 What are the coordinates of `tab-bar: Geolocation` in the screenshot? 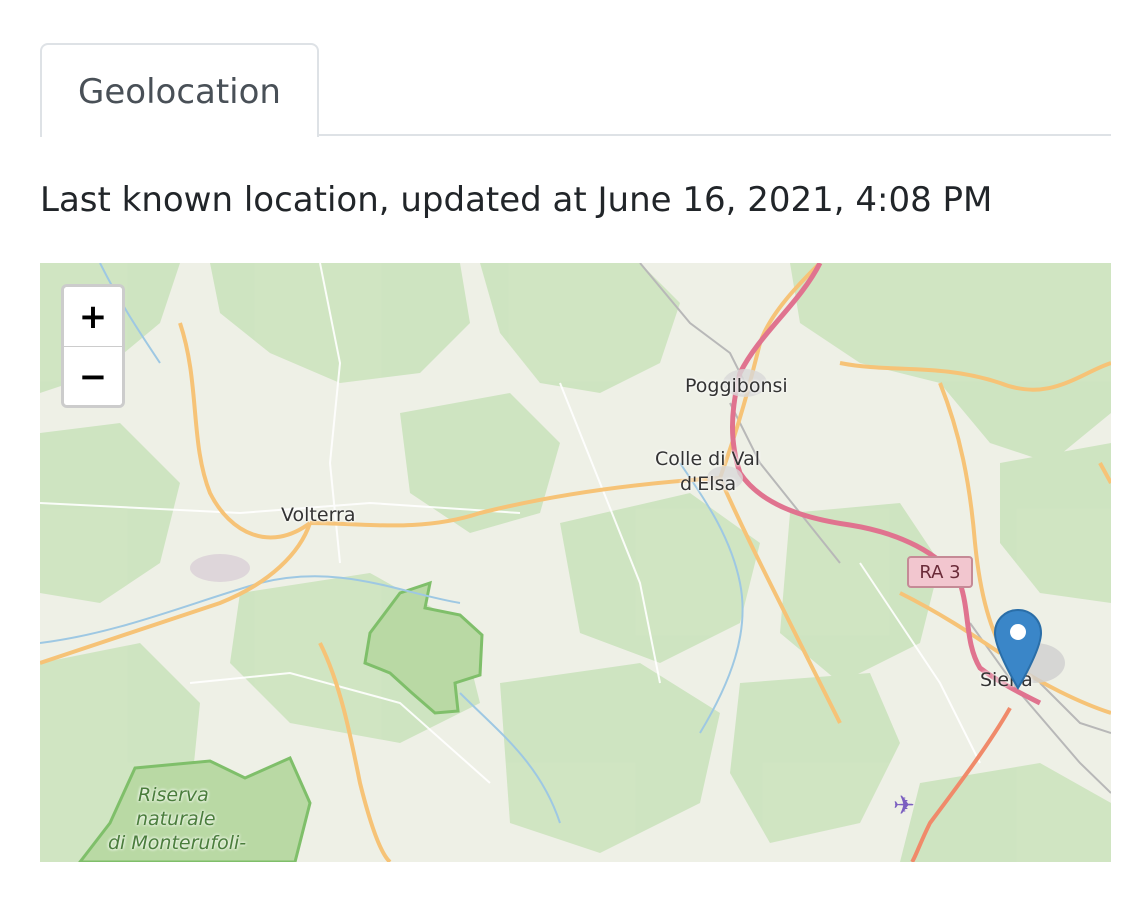 It's located at (575, 90).